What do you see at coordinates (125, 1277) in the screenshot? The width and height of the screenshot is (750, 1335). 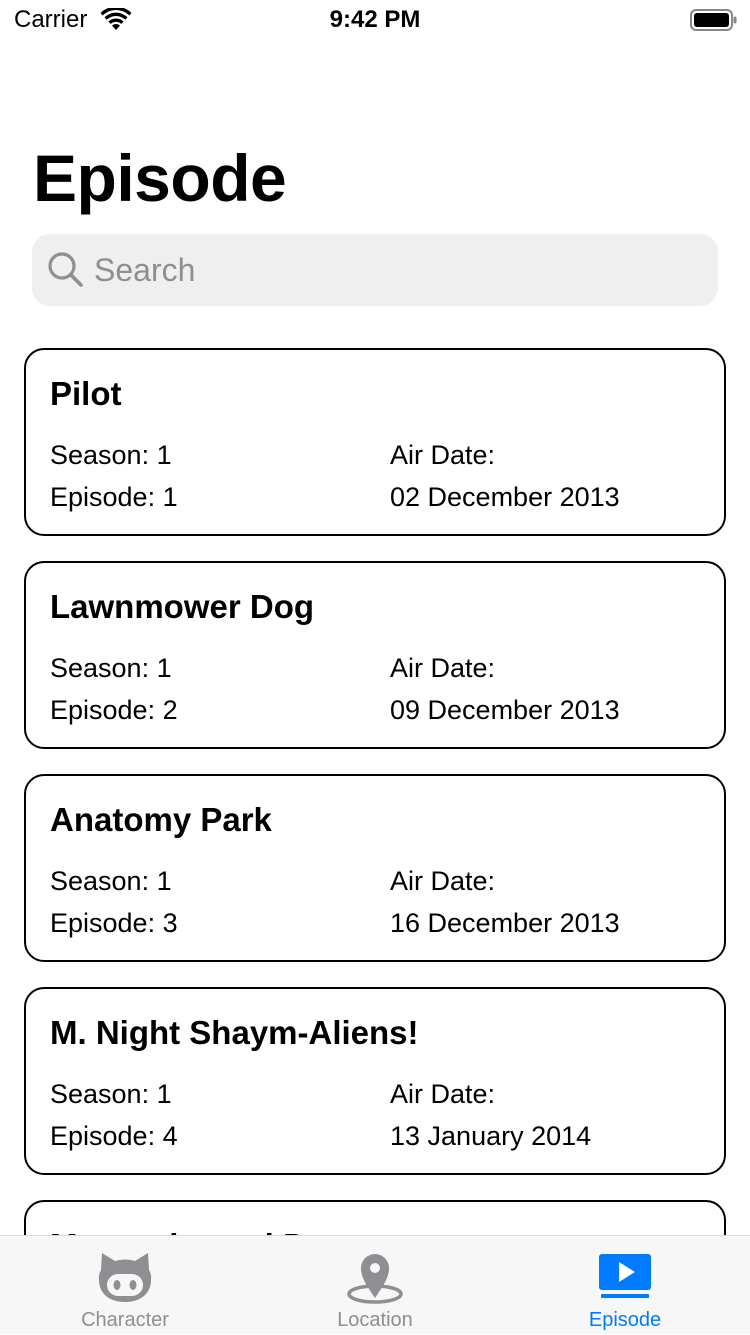 I see `github-octocat-icon` at bounding box center [125, 1277].